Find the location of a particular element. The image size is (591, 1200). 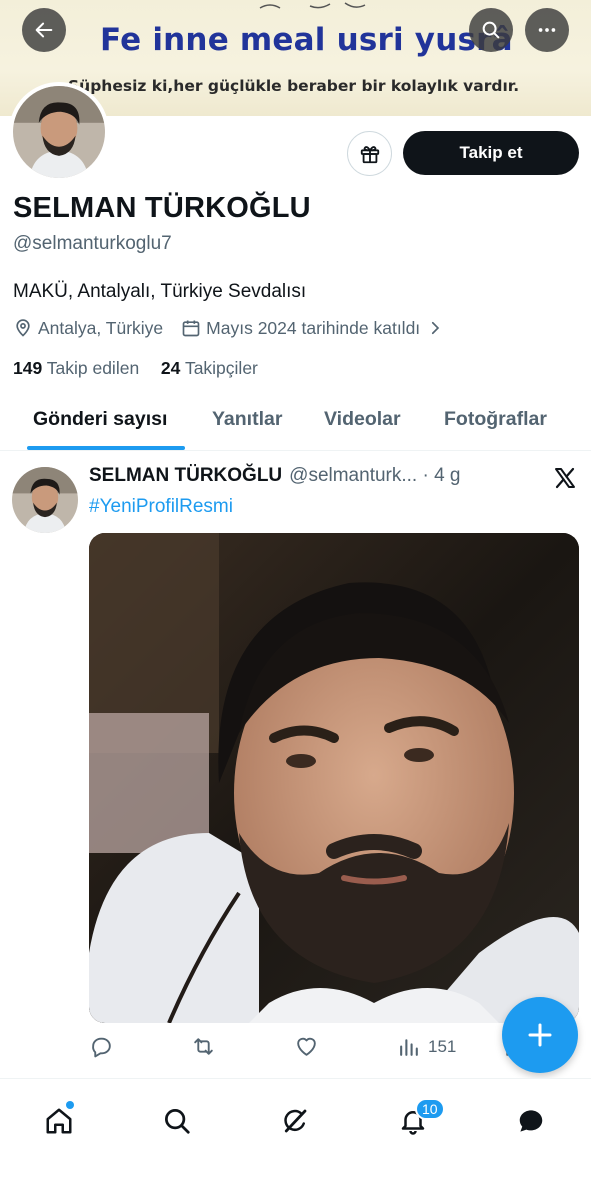

reply-button is located at coordinates (101, 1046).